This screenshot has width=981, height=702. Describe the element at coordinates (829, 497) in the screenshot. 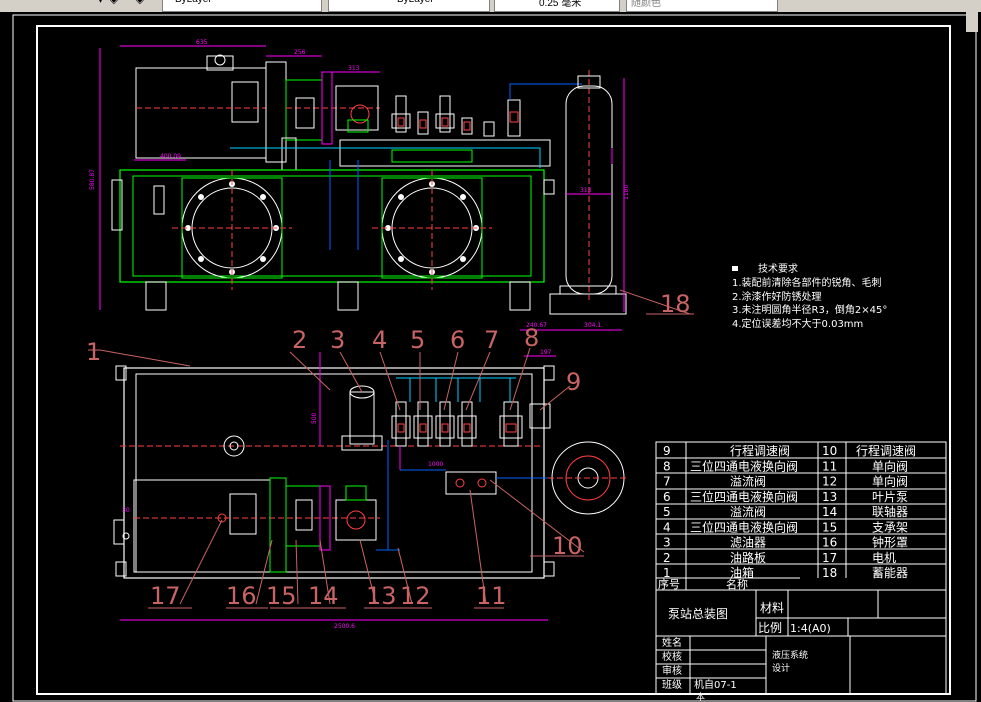

I see `part-no2-4: 13` at that location.